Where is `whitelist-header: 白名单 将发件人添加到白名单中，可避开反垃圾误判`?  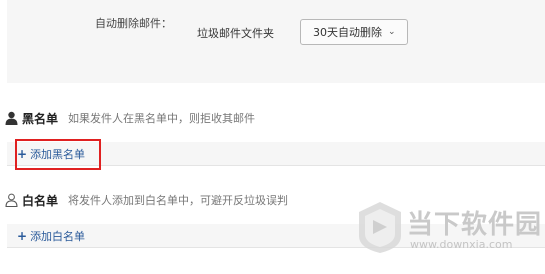
whitelist-header: 白名单 将发件人添加到白名单中，可避开反垃圾误判 is located at coordinates (146, 200).